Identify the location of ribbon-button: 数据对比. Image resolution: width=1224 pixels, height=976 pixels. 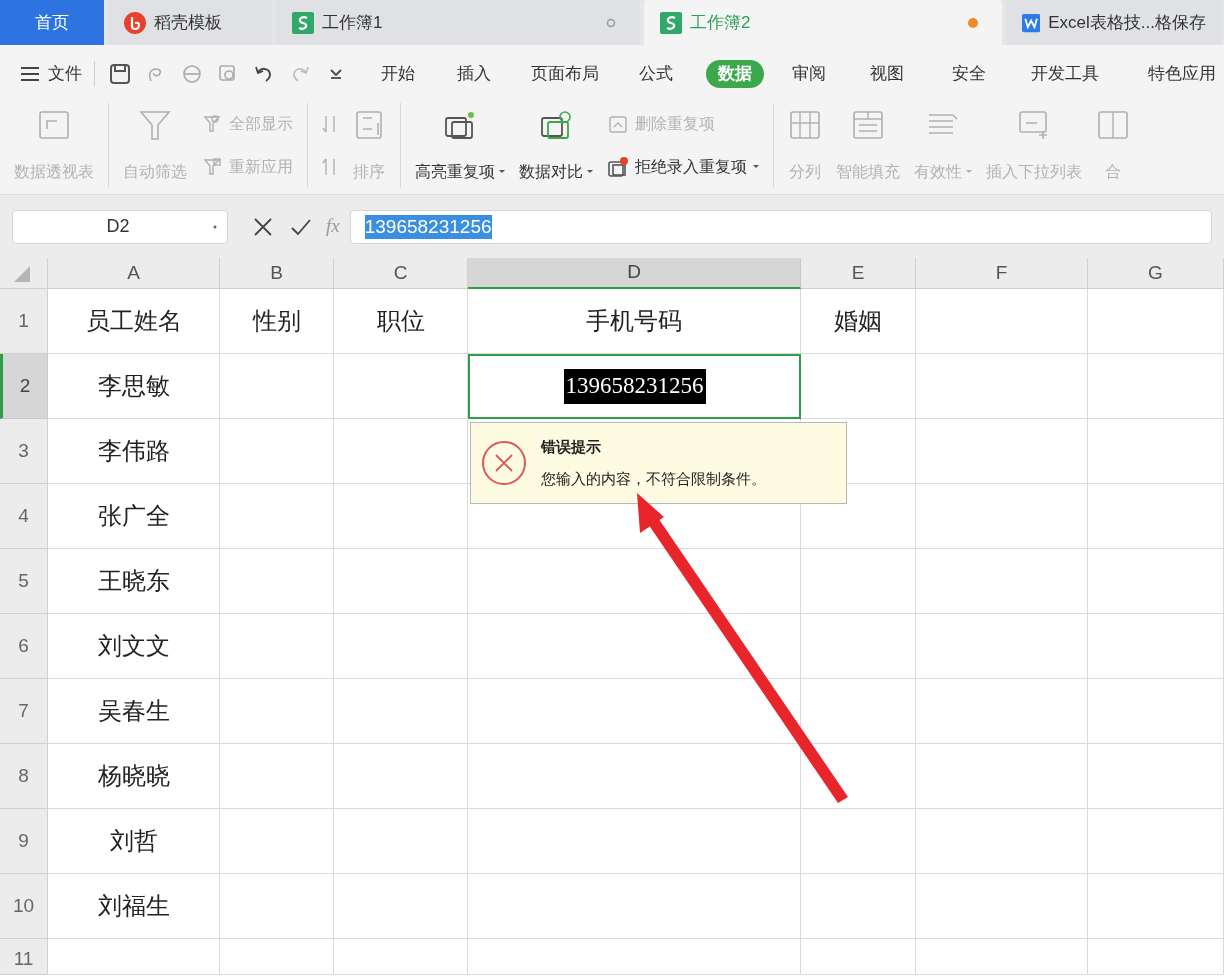
(556, 145).